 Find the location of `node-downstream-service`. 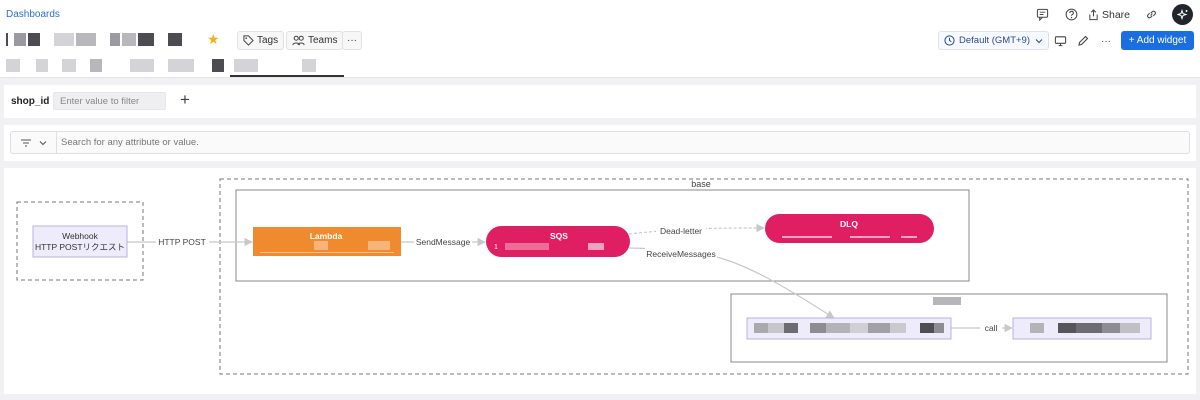

node-downstream-service is located at coordinates (1082, 328).